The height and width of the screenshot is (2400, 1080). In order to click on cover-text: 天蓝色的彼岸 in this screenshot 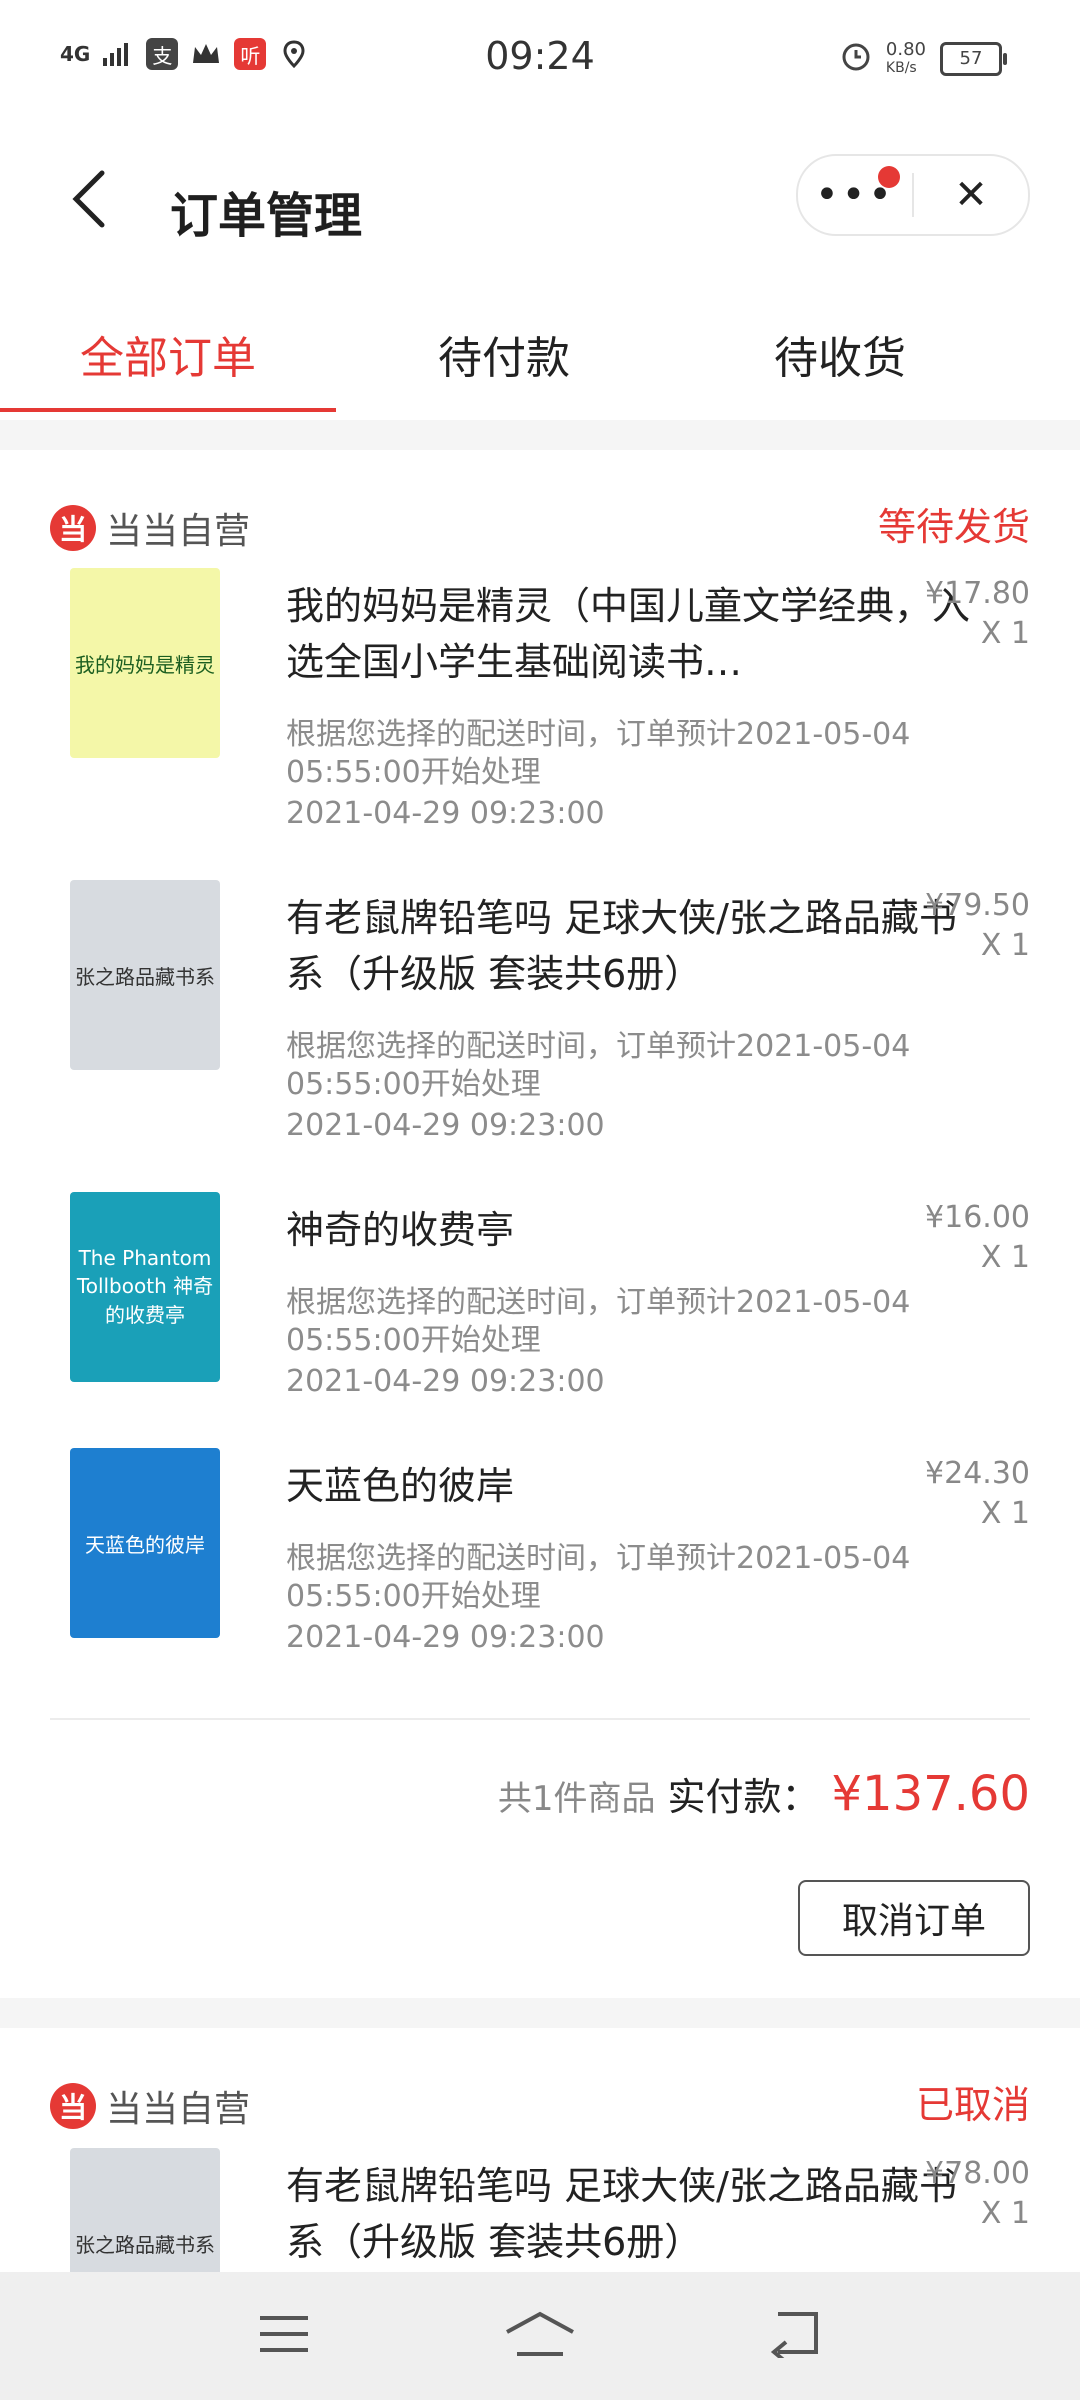, I will do `click(145, 1544)`.